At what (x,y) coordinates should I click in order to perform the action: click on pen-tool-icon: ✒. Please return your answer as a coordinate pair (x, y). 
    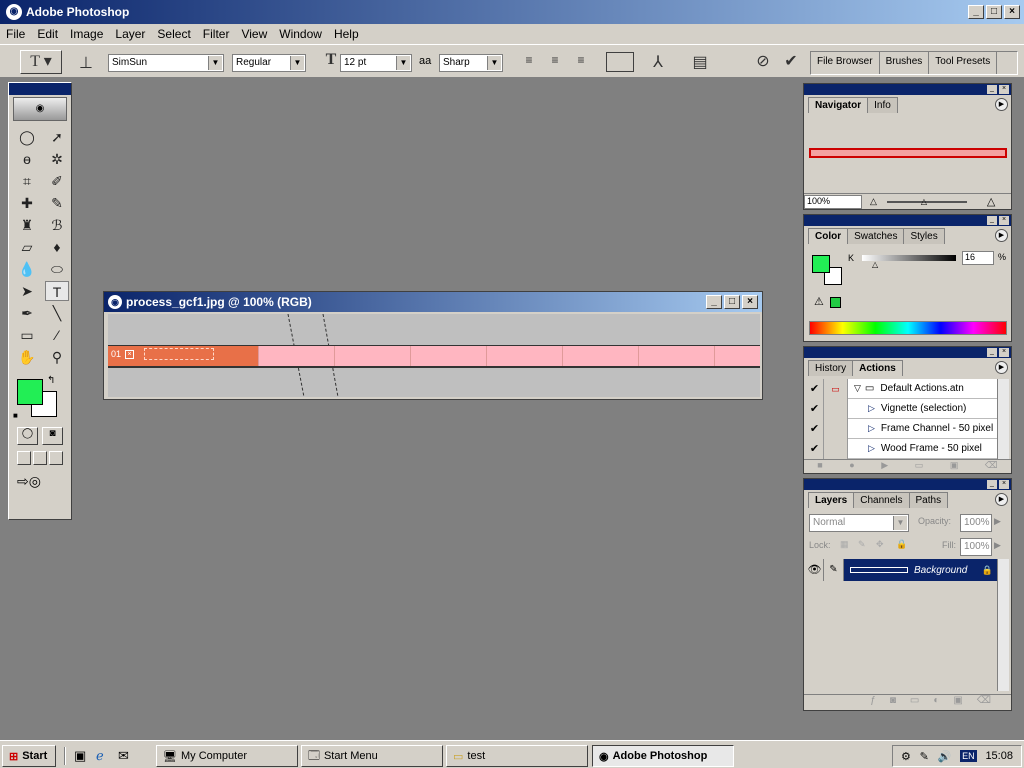
    Looking at the image, I should click on (27, 313).